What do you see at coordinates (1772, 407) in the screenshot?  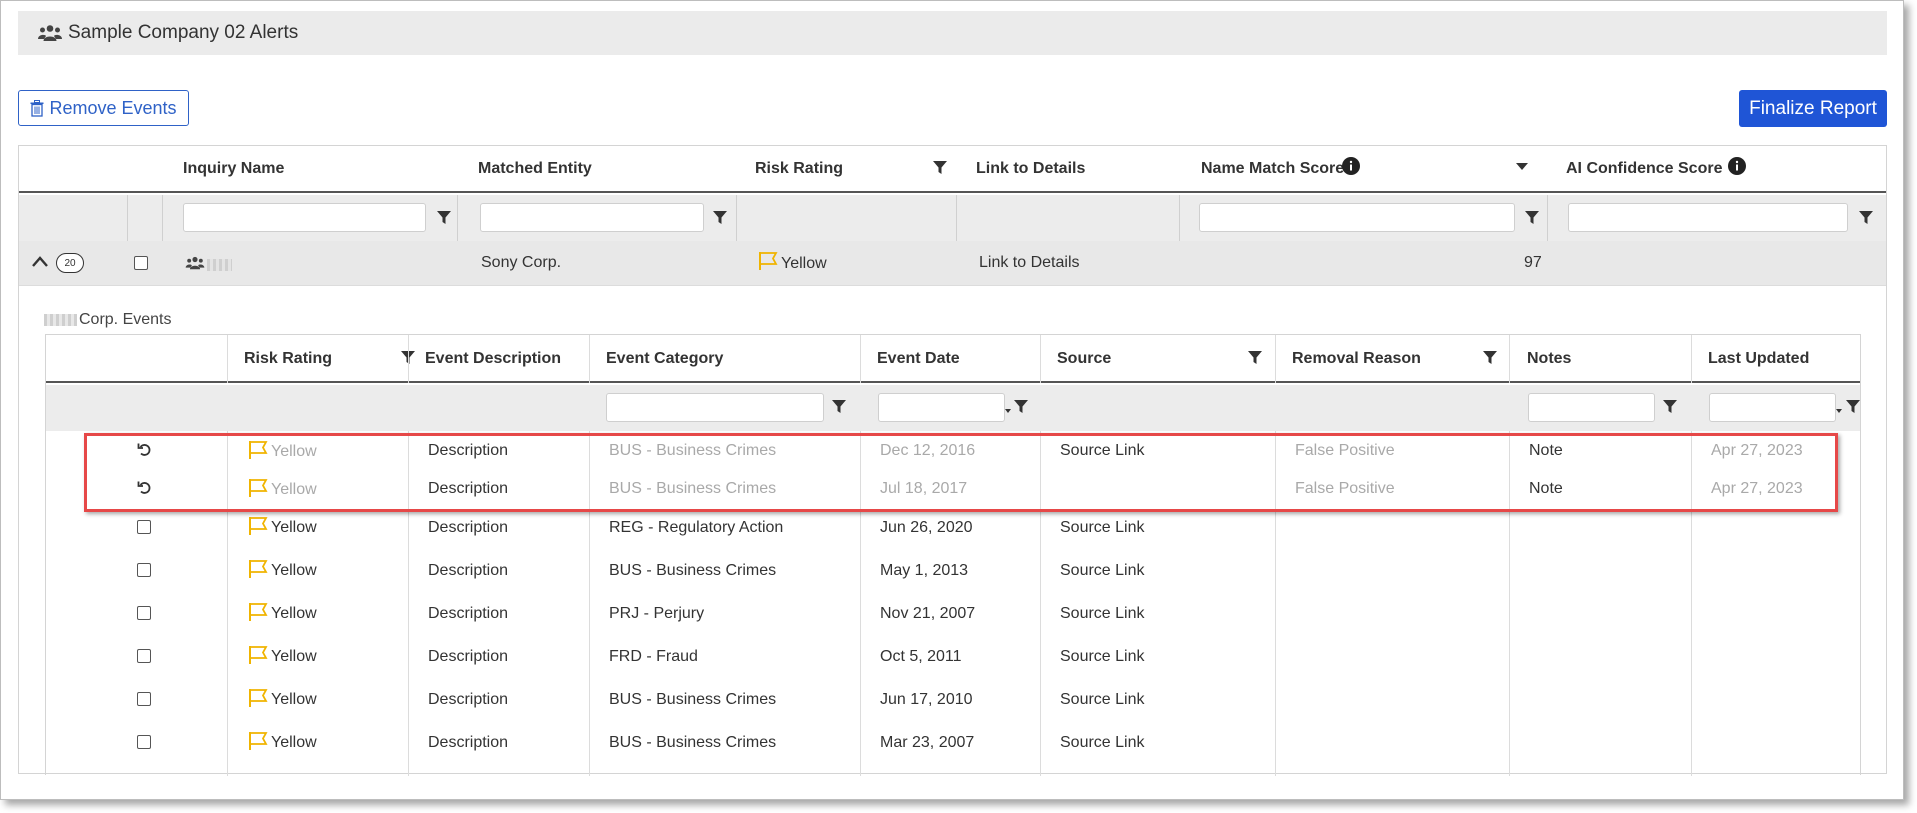 I see `last-updated-filter-input` at bounding box center [1772, 407].